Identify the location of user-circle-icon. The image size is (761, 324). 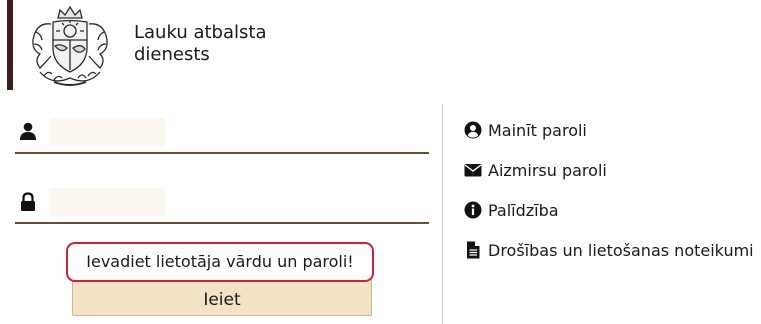
(473, 130).